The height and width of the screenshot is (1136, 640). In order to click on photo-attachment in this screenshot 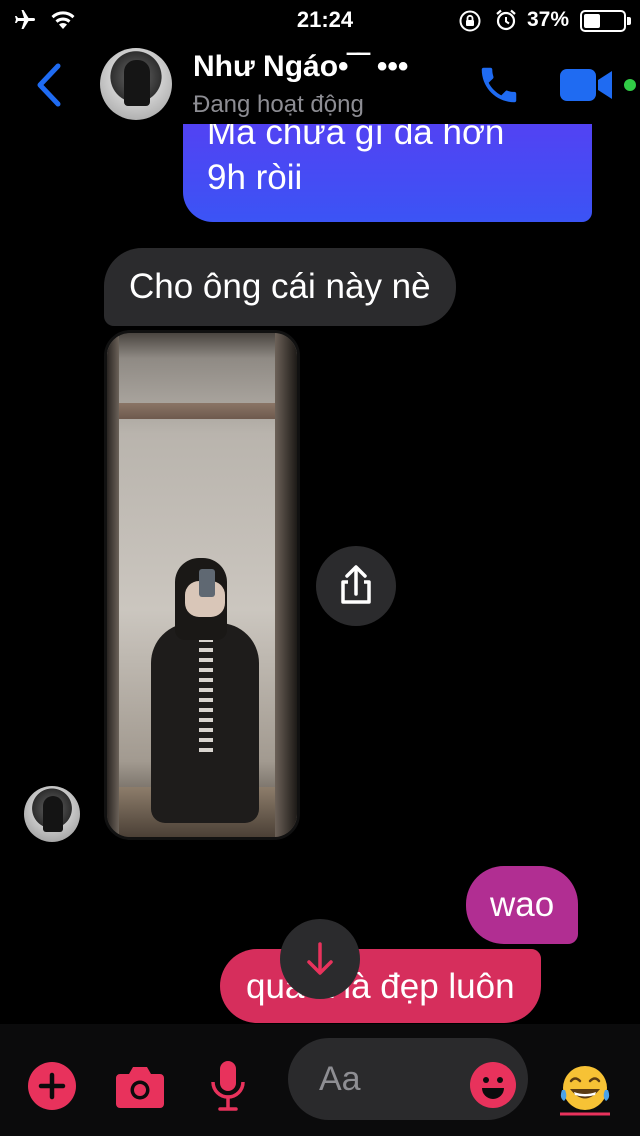, I will do `click(202, 585)`.